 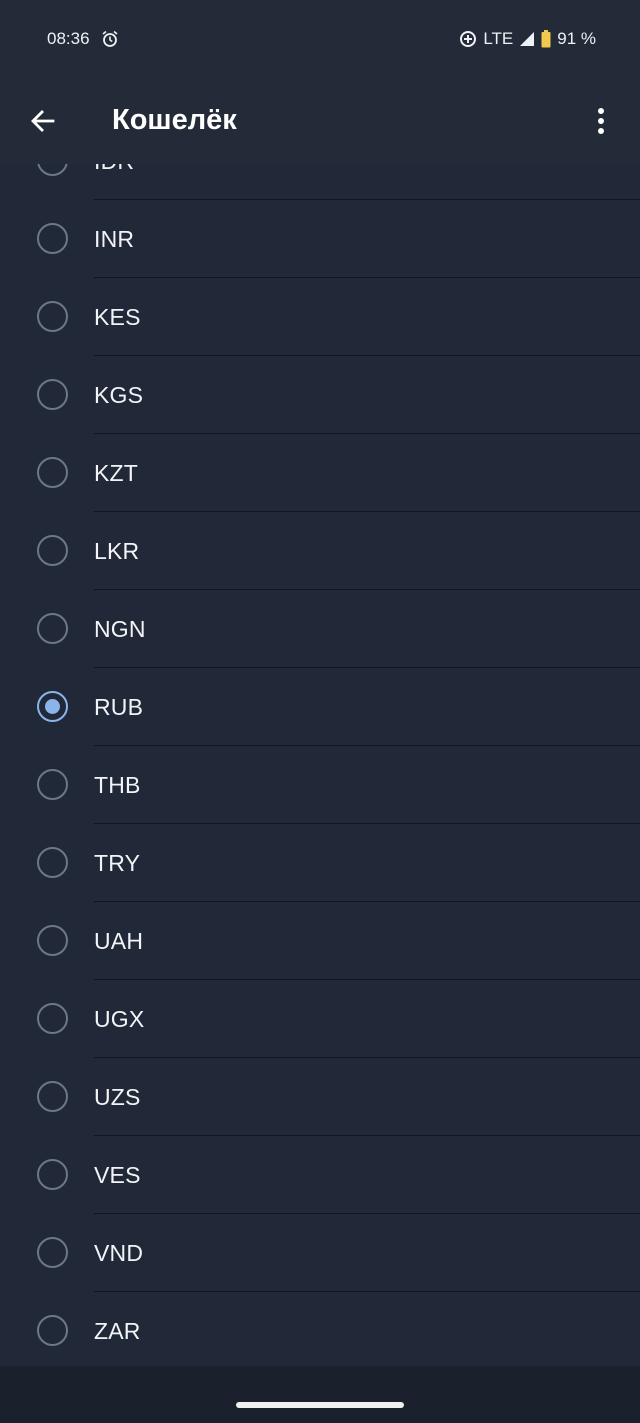 I want to click on currency-label: RUB, so click(x=119, y=707).